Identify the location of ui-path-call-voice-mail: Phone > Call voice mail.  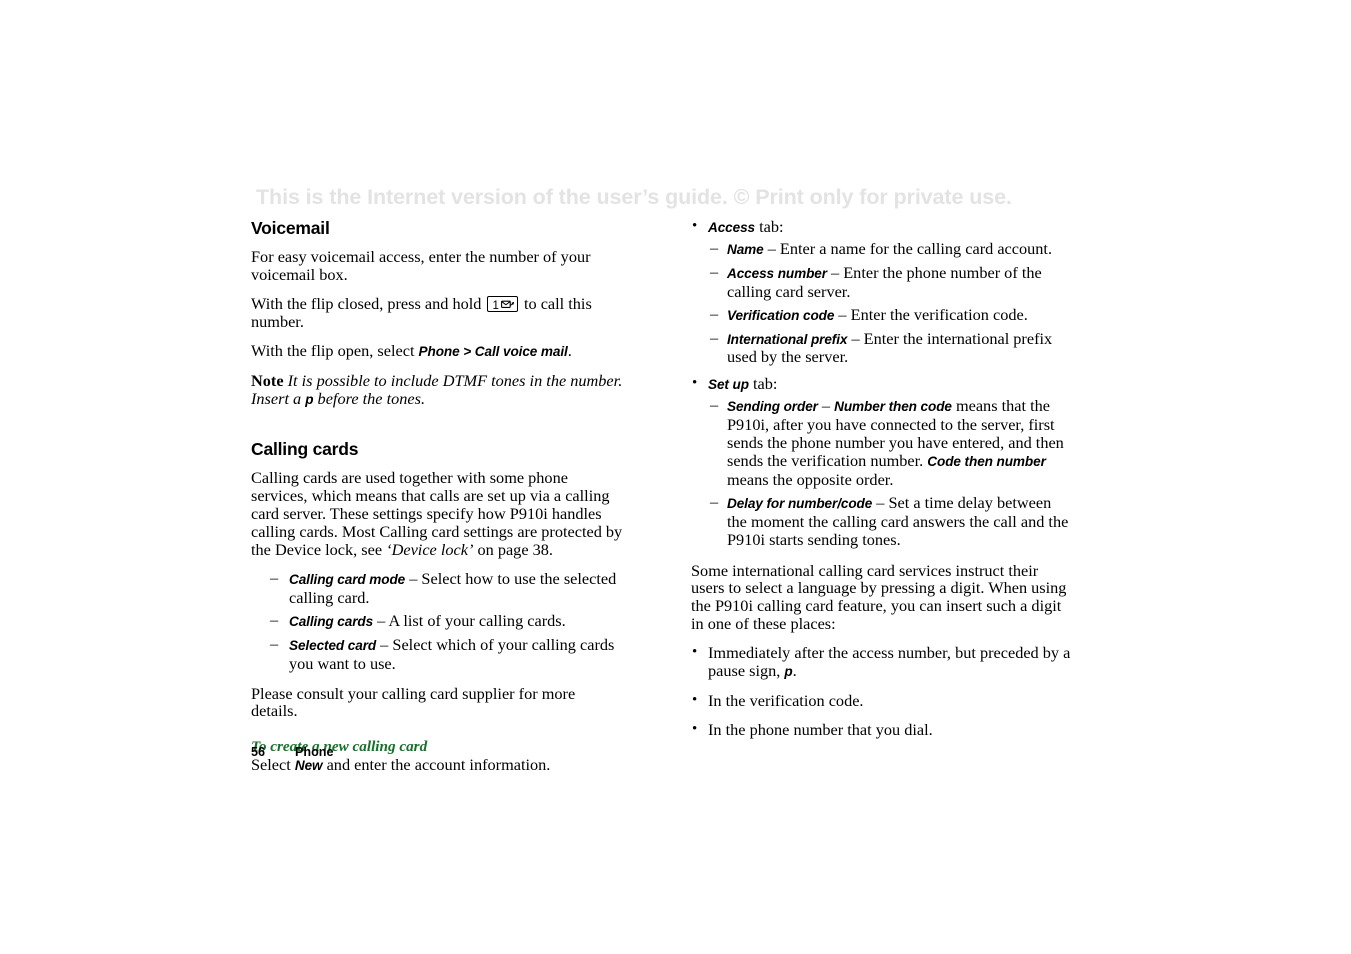
(493, 351).